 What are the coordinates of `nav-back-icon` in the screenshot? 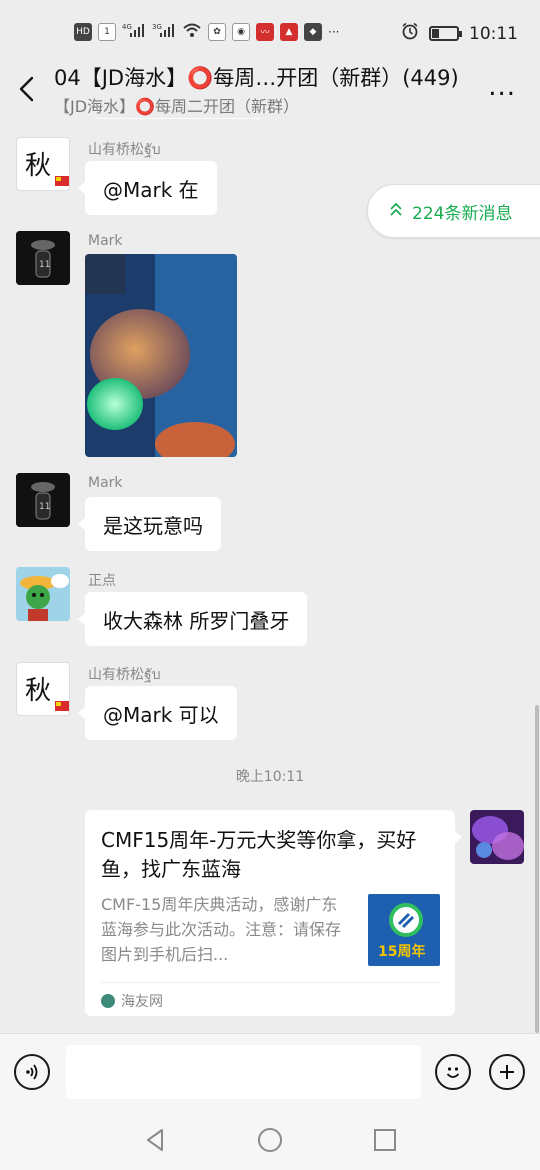 It's located at (155, 1140).